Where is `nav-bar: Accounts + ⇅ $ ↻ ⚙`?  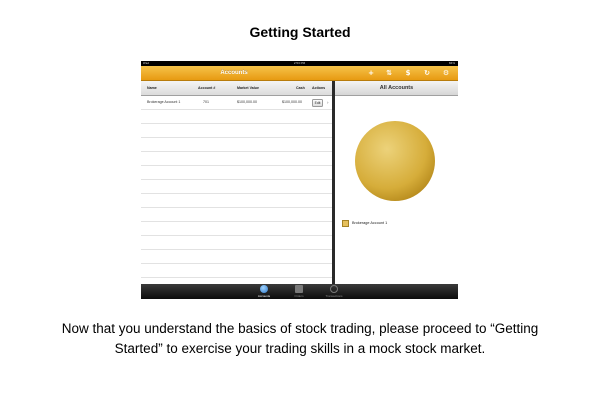
nav-bar: Accounts + ⇅ $ ↻ ⚙ is located at coordinates (299, 73).